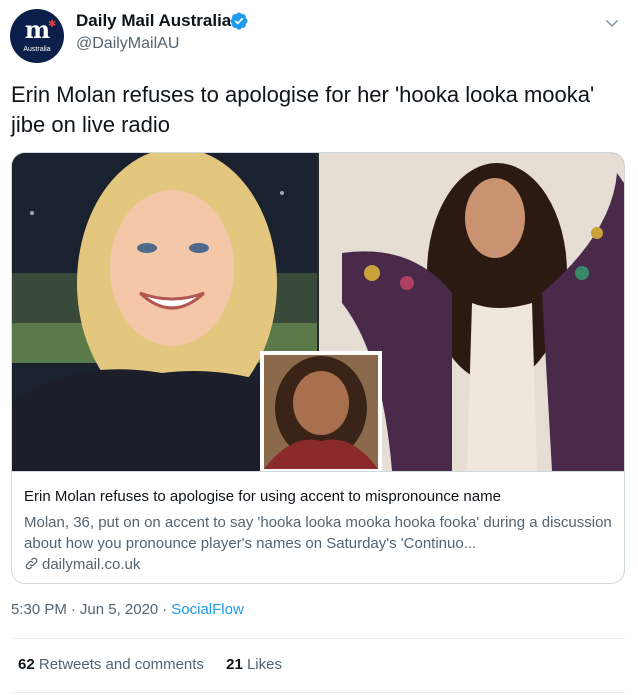 The height and width of the screenshot is (695, 638). I want to click on chevron-down-icon, so click(612, 23).